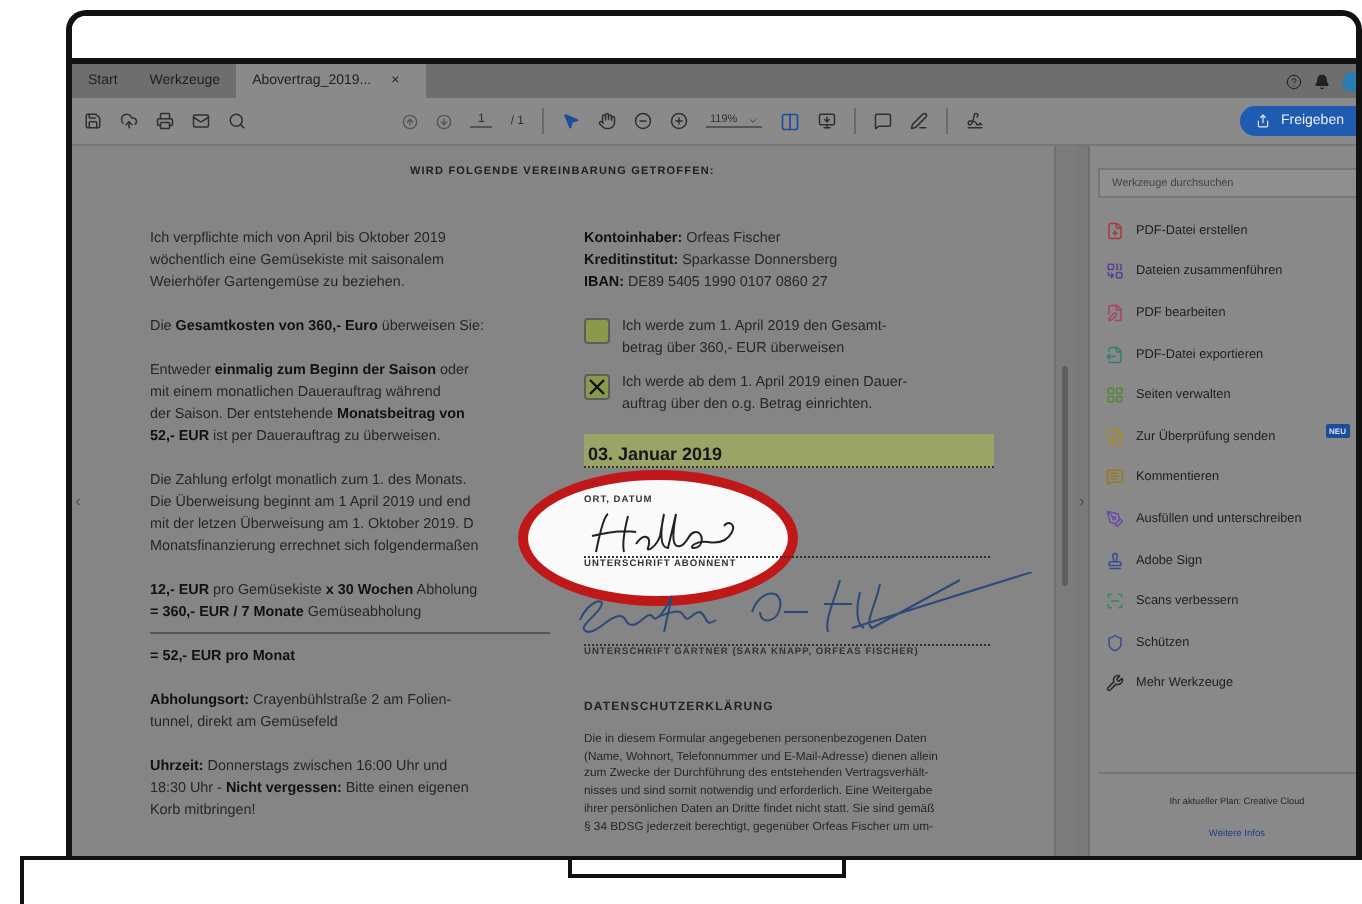 This screenshot has width=1362, height=904. I want to click on search-icon, so click(237, 121).